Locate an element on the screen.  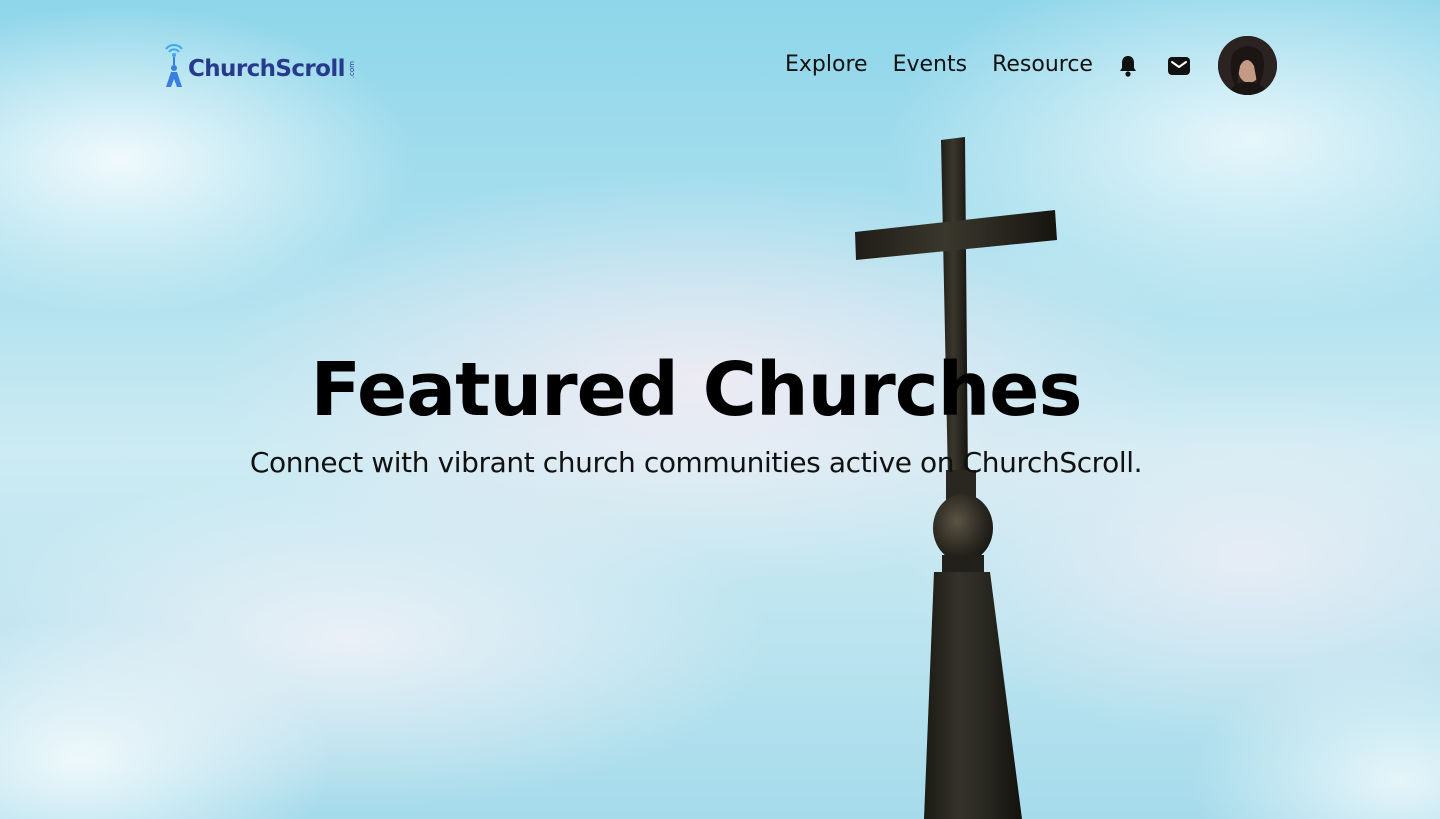
mail-icon is located at coordinates (1179, 66).